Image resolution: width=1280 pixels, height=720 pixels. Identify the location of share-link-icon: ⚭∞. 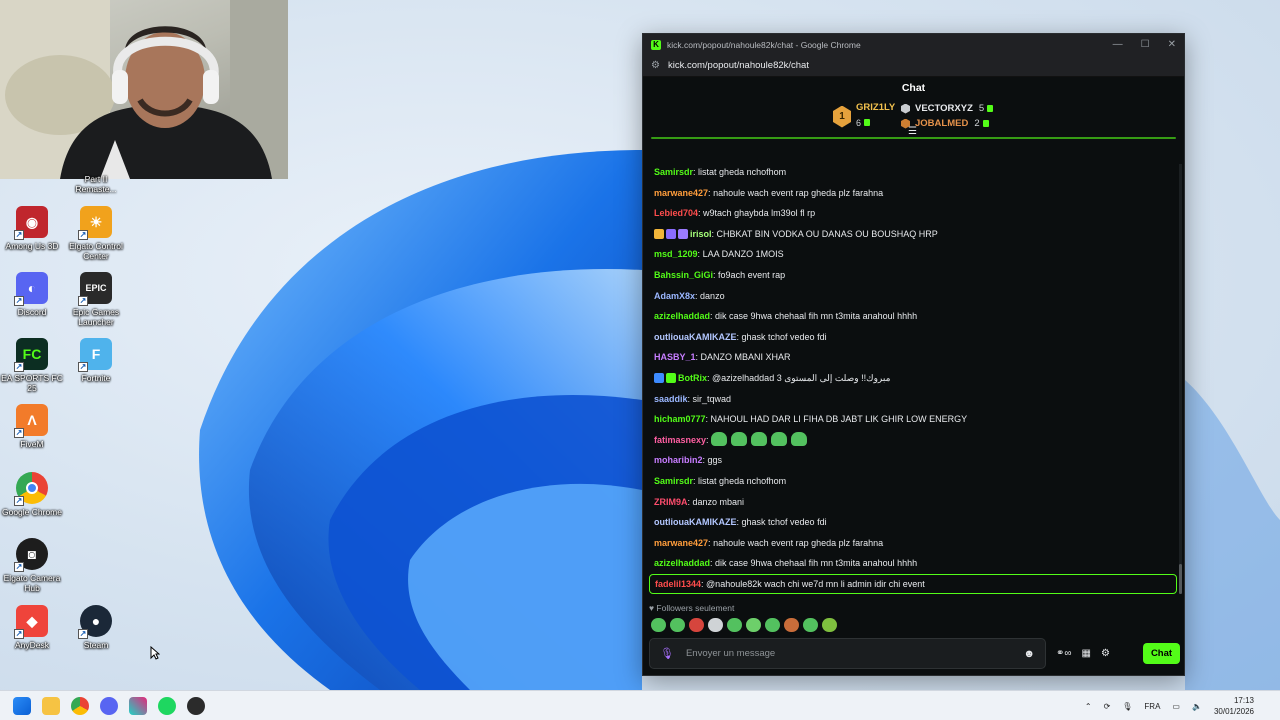
(1064, 653).